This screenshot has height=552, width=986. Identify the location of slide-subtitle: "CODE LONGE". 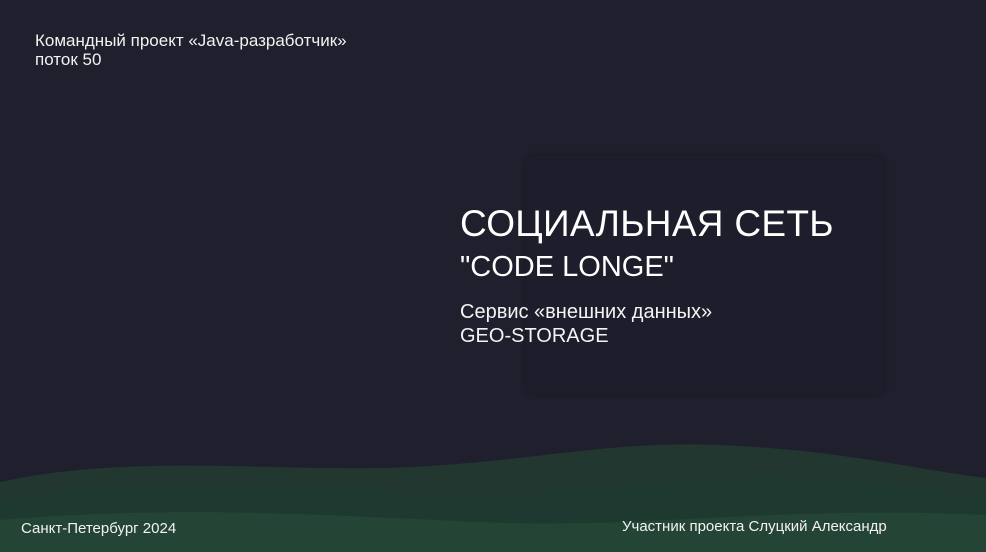
(567, 267).